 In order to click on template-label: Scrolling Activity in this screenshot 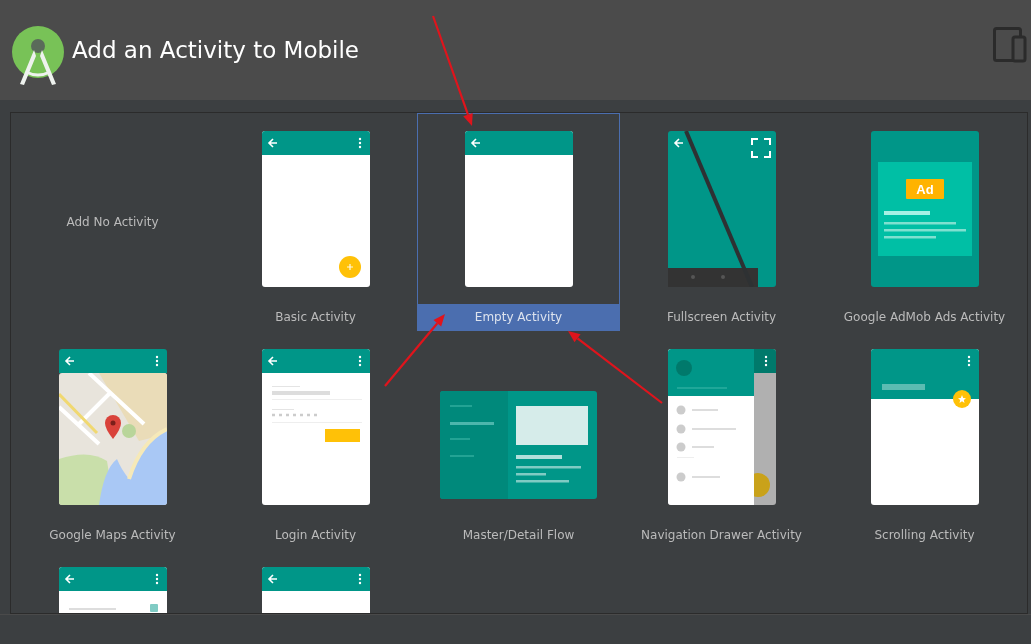, I will do `click(924, 535)`.